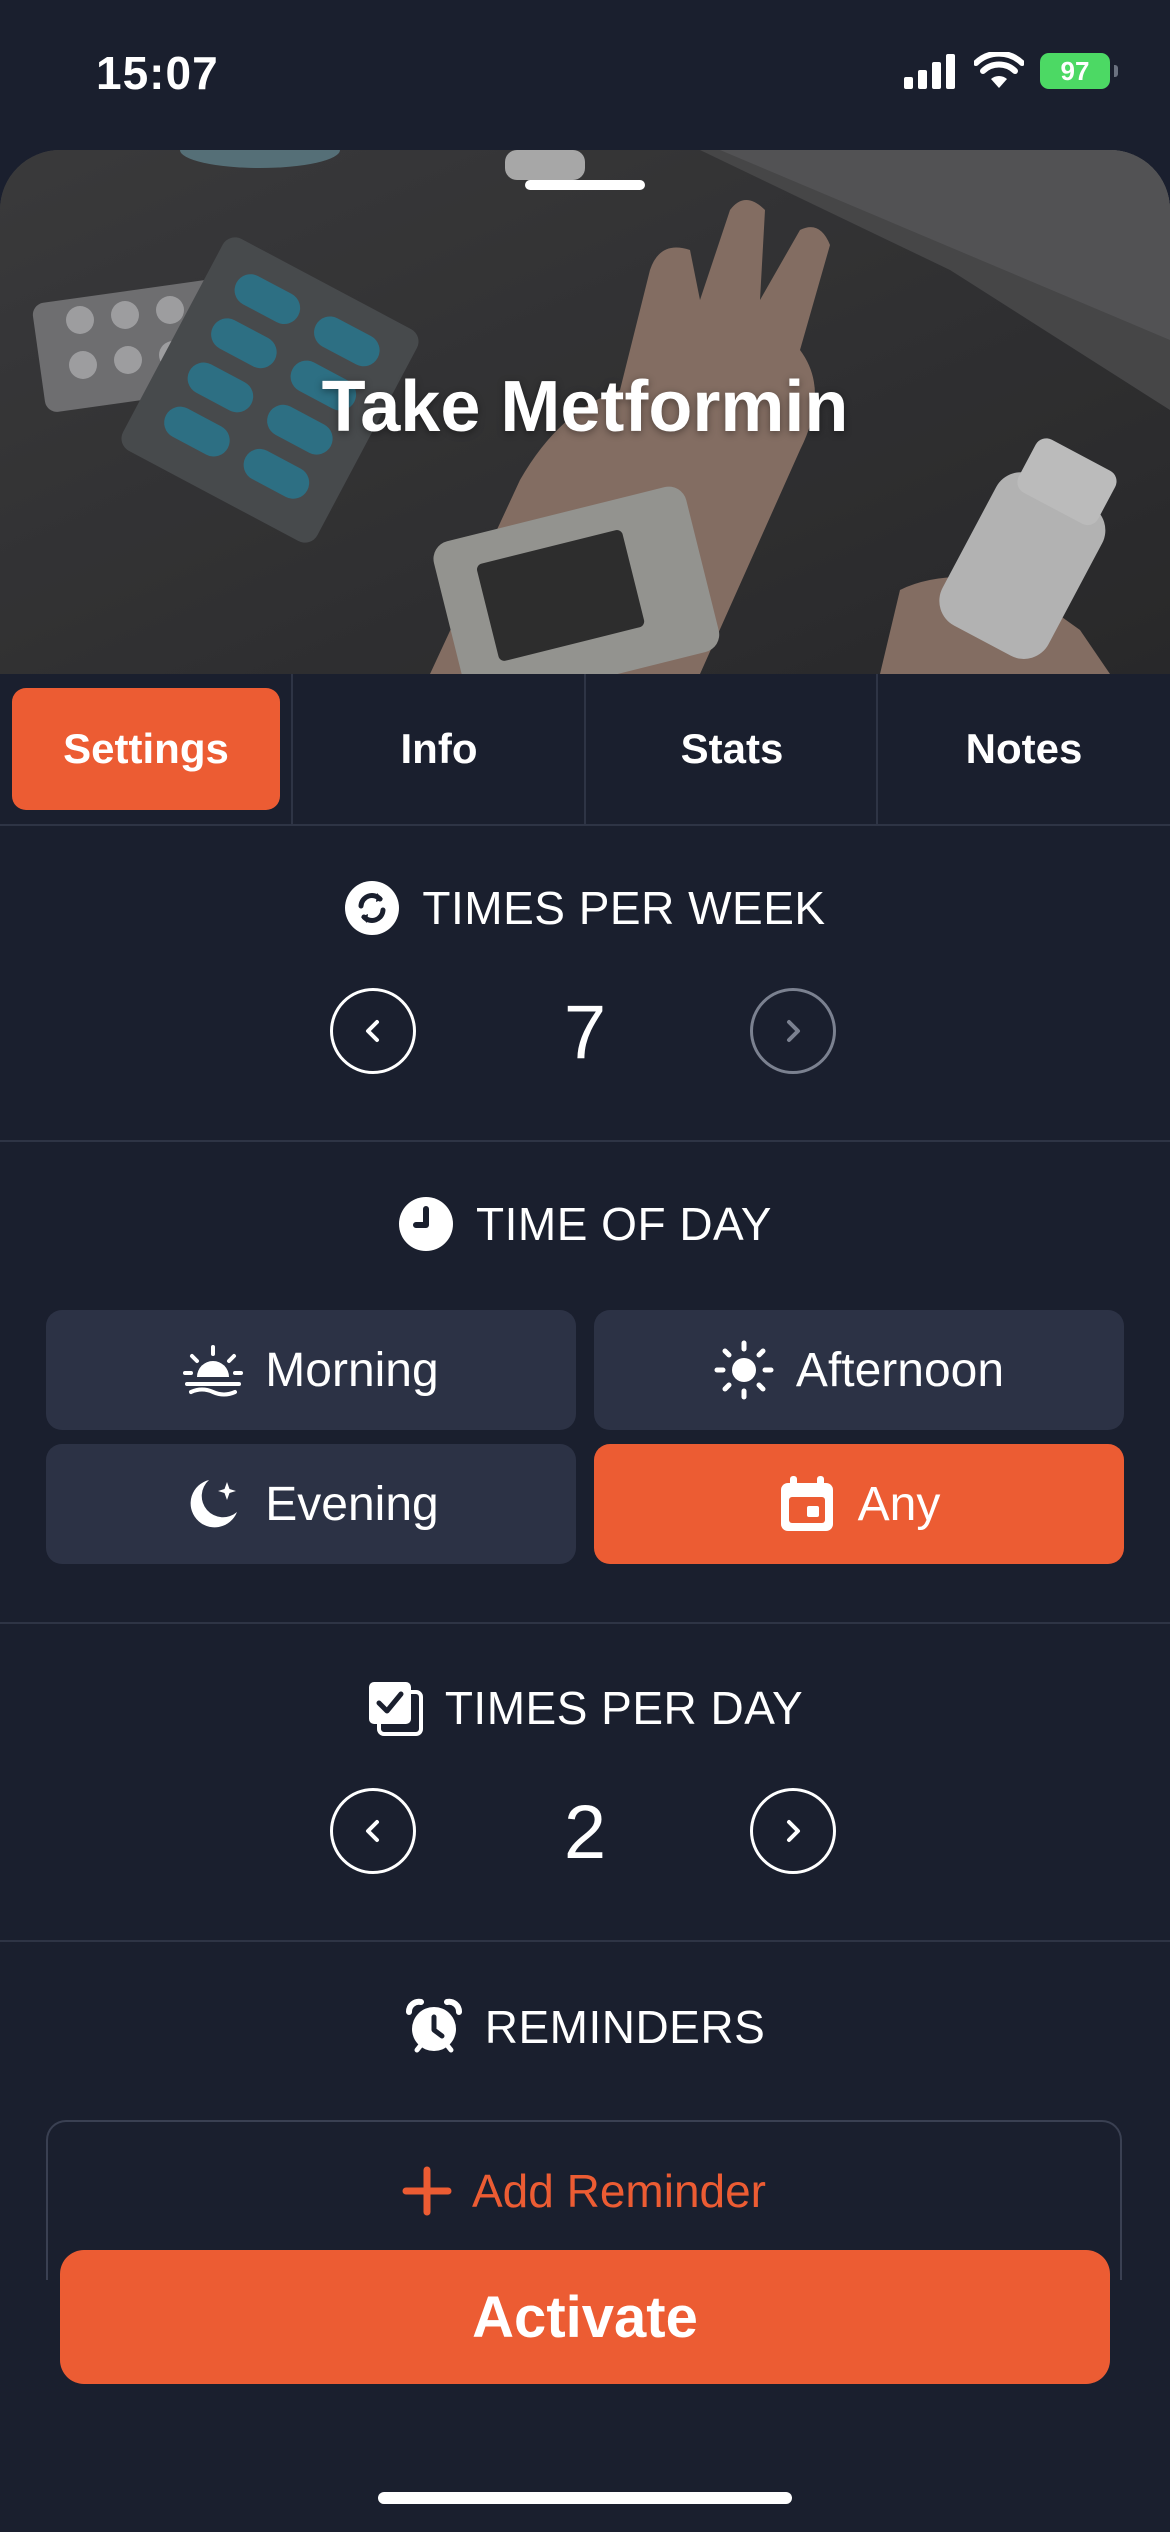 This screenshot has height=2532, width=1170. Describe the element at coordinates (806, 1503) in the screenshot. I see `calendar-icon` at that location.